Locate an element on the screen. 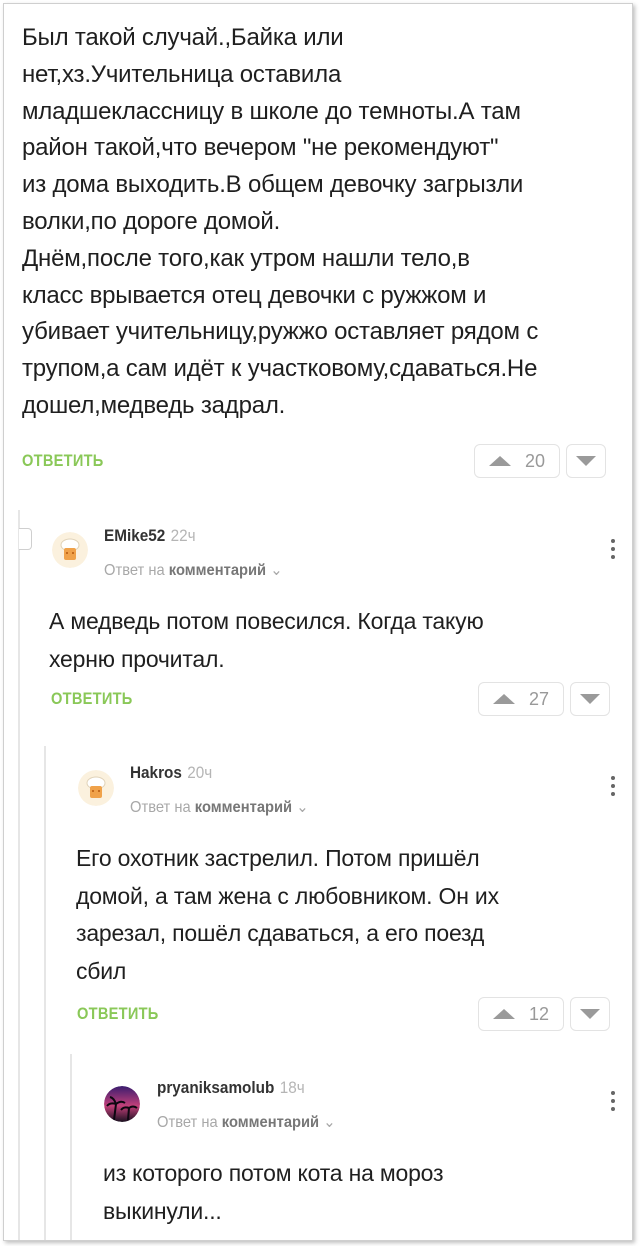 The image size is (640, 1246). rating-value: 27 is located at coordinates (539, 698).